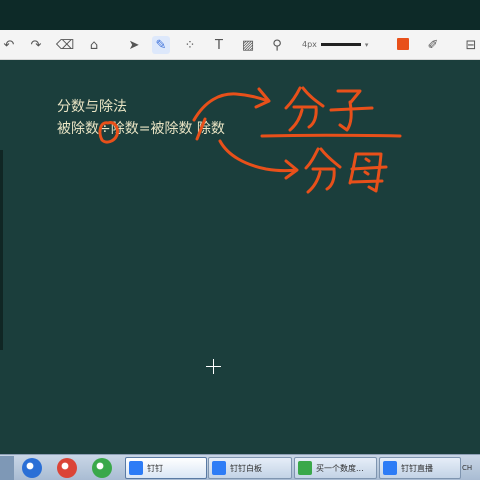  What do you see at coordinates (36, 45) in the screenshot?
I see `redo-icon: ↷` at bounding box center [36, 45].